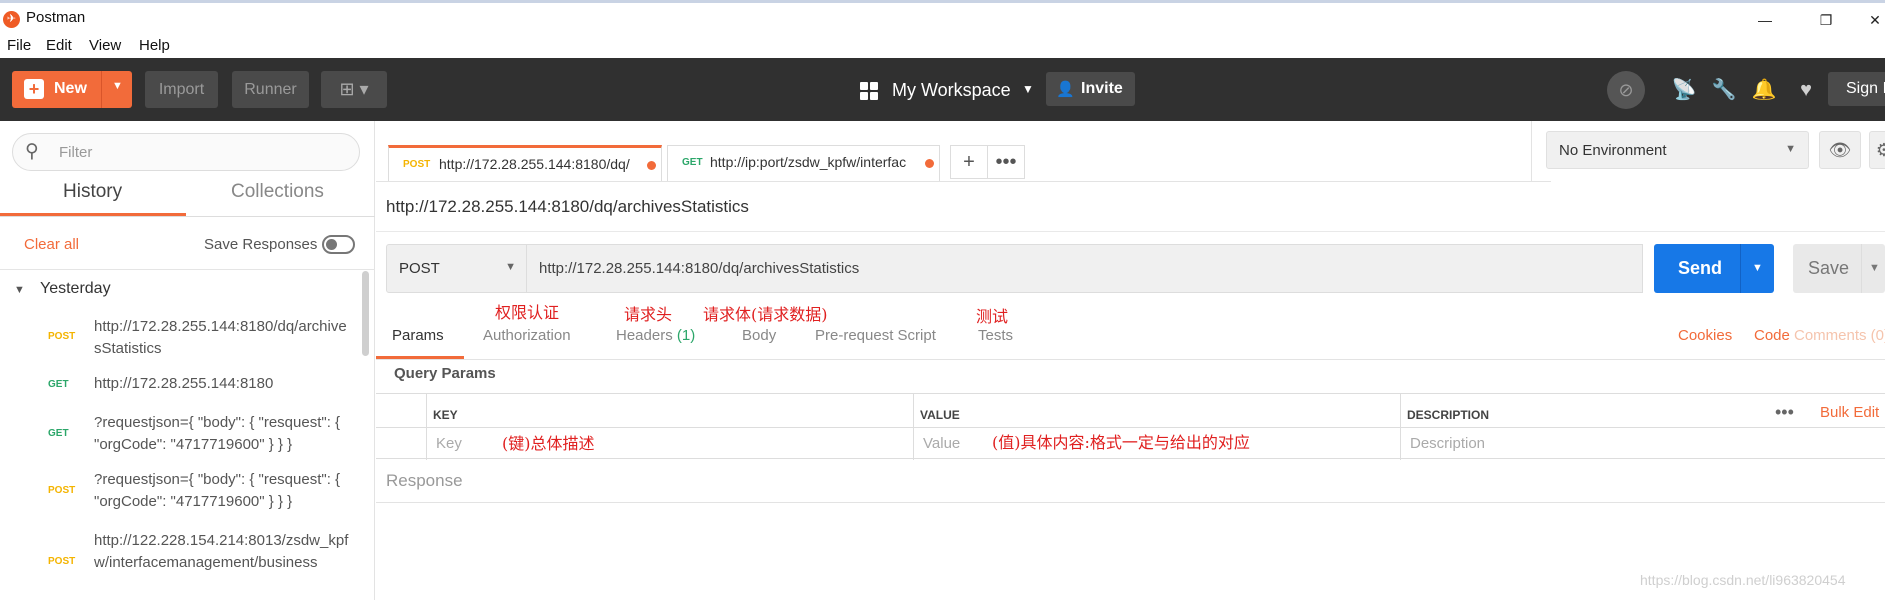 The image size is (1885, 600). I want to click on response-label: Response, so click(424, 480).